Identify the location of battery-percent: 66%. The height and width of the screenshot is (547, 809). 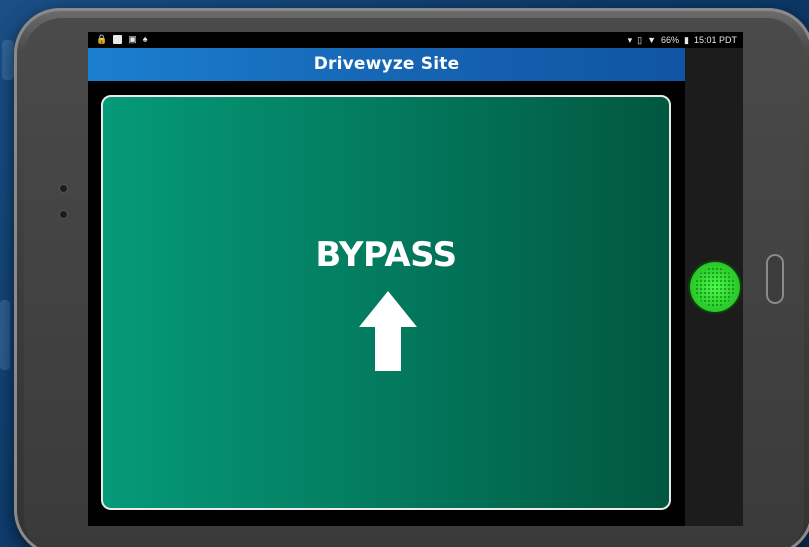
(670, 40).